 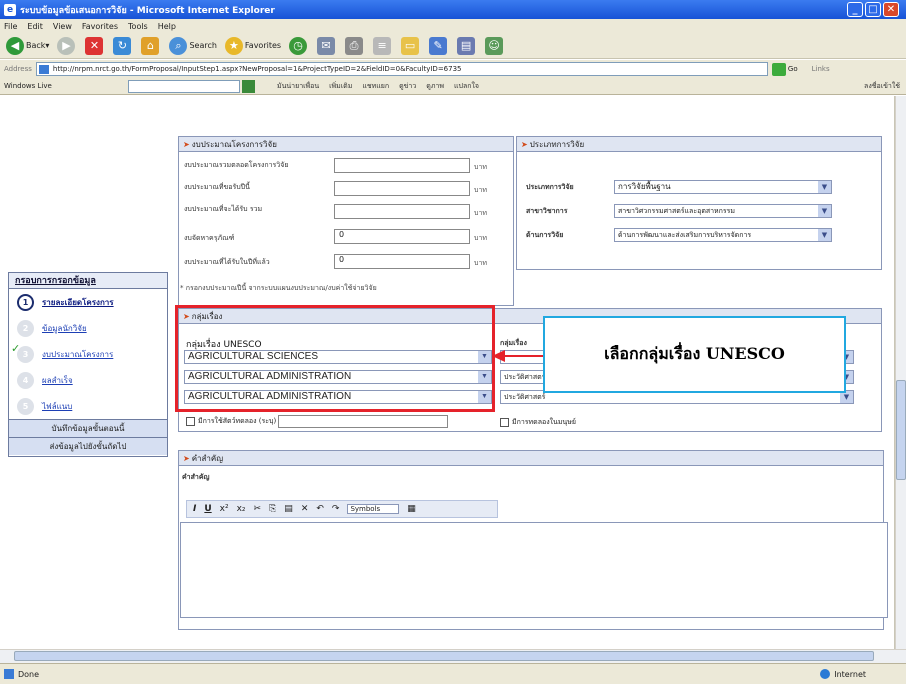 I want to click on research-button: ▤, so click(x=467, y=45).